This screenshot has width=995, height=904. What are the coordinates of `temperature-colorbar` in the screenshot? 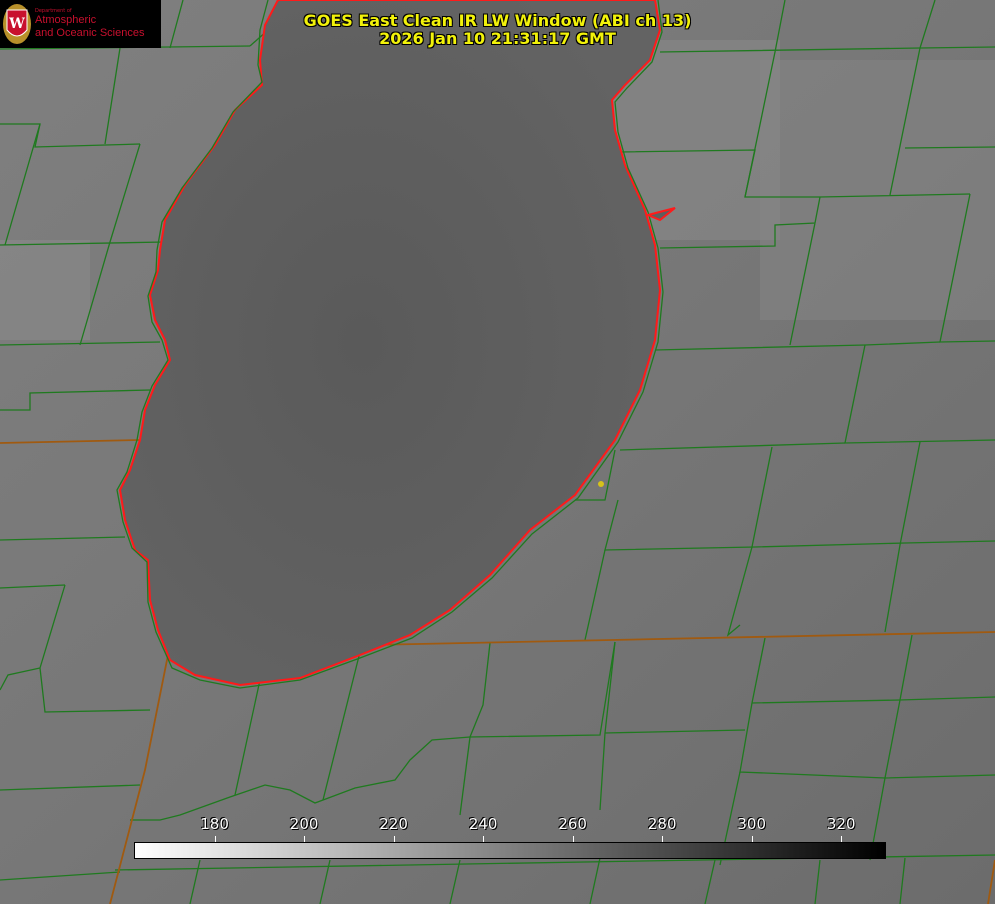 It's located at (510, 850).